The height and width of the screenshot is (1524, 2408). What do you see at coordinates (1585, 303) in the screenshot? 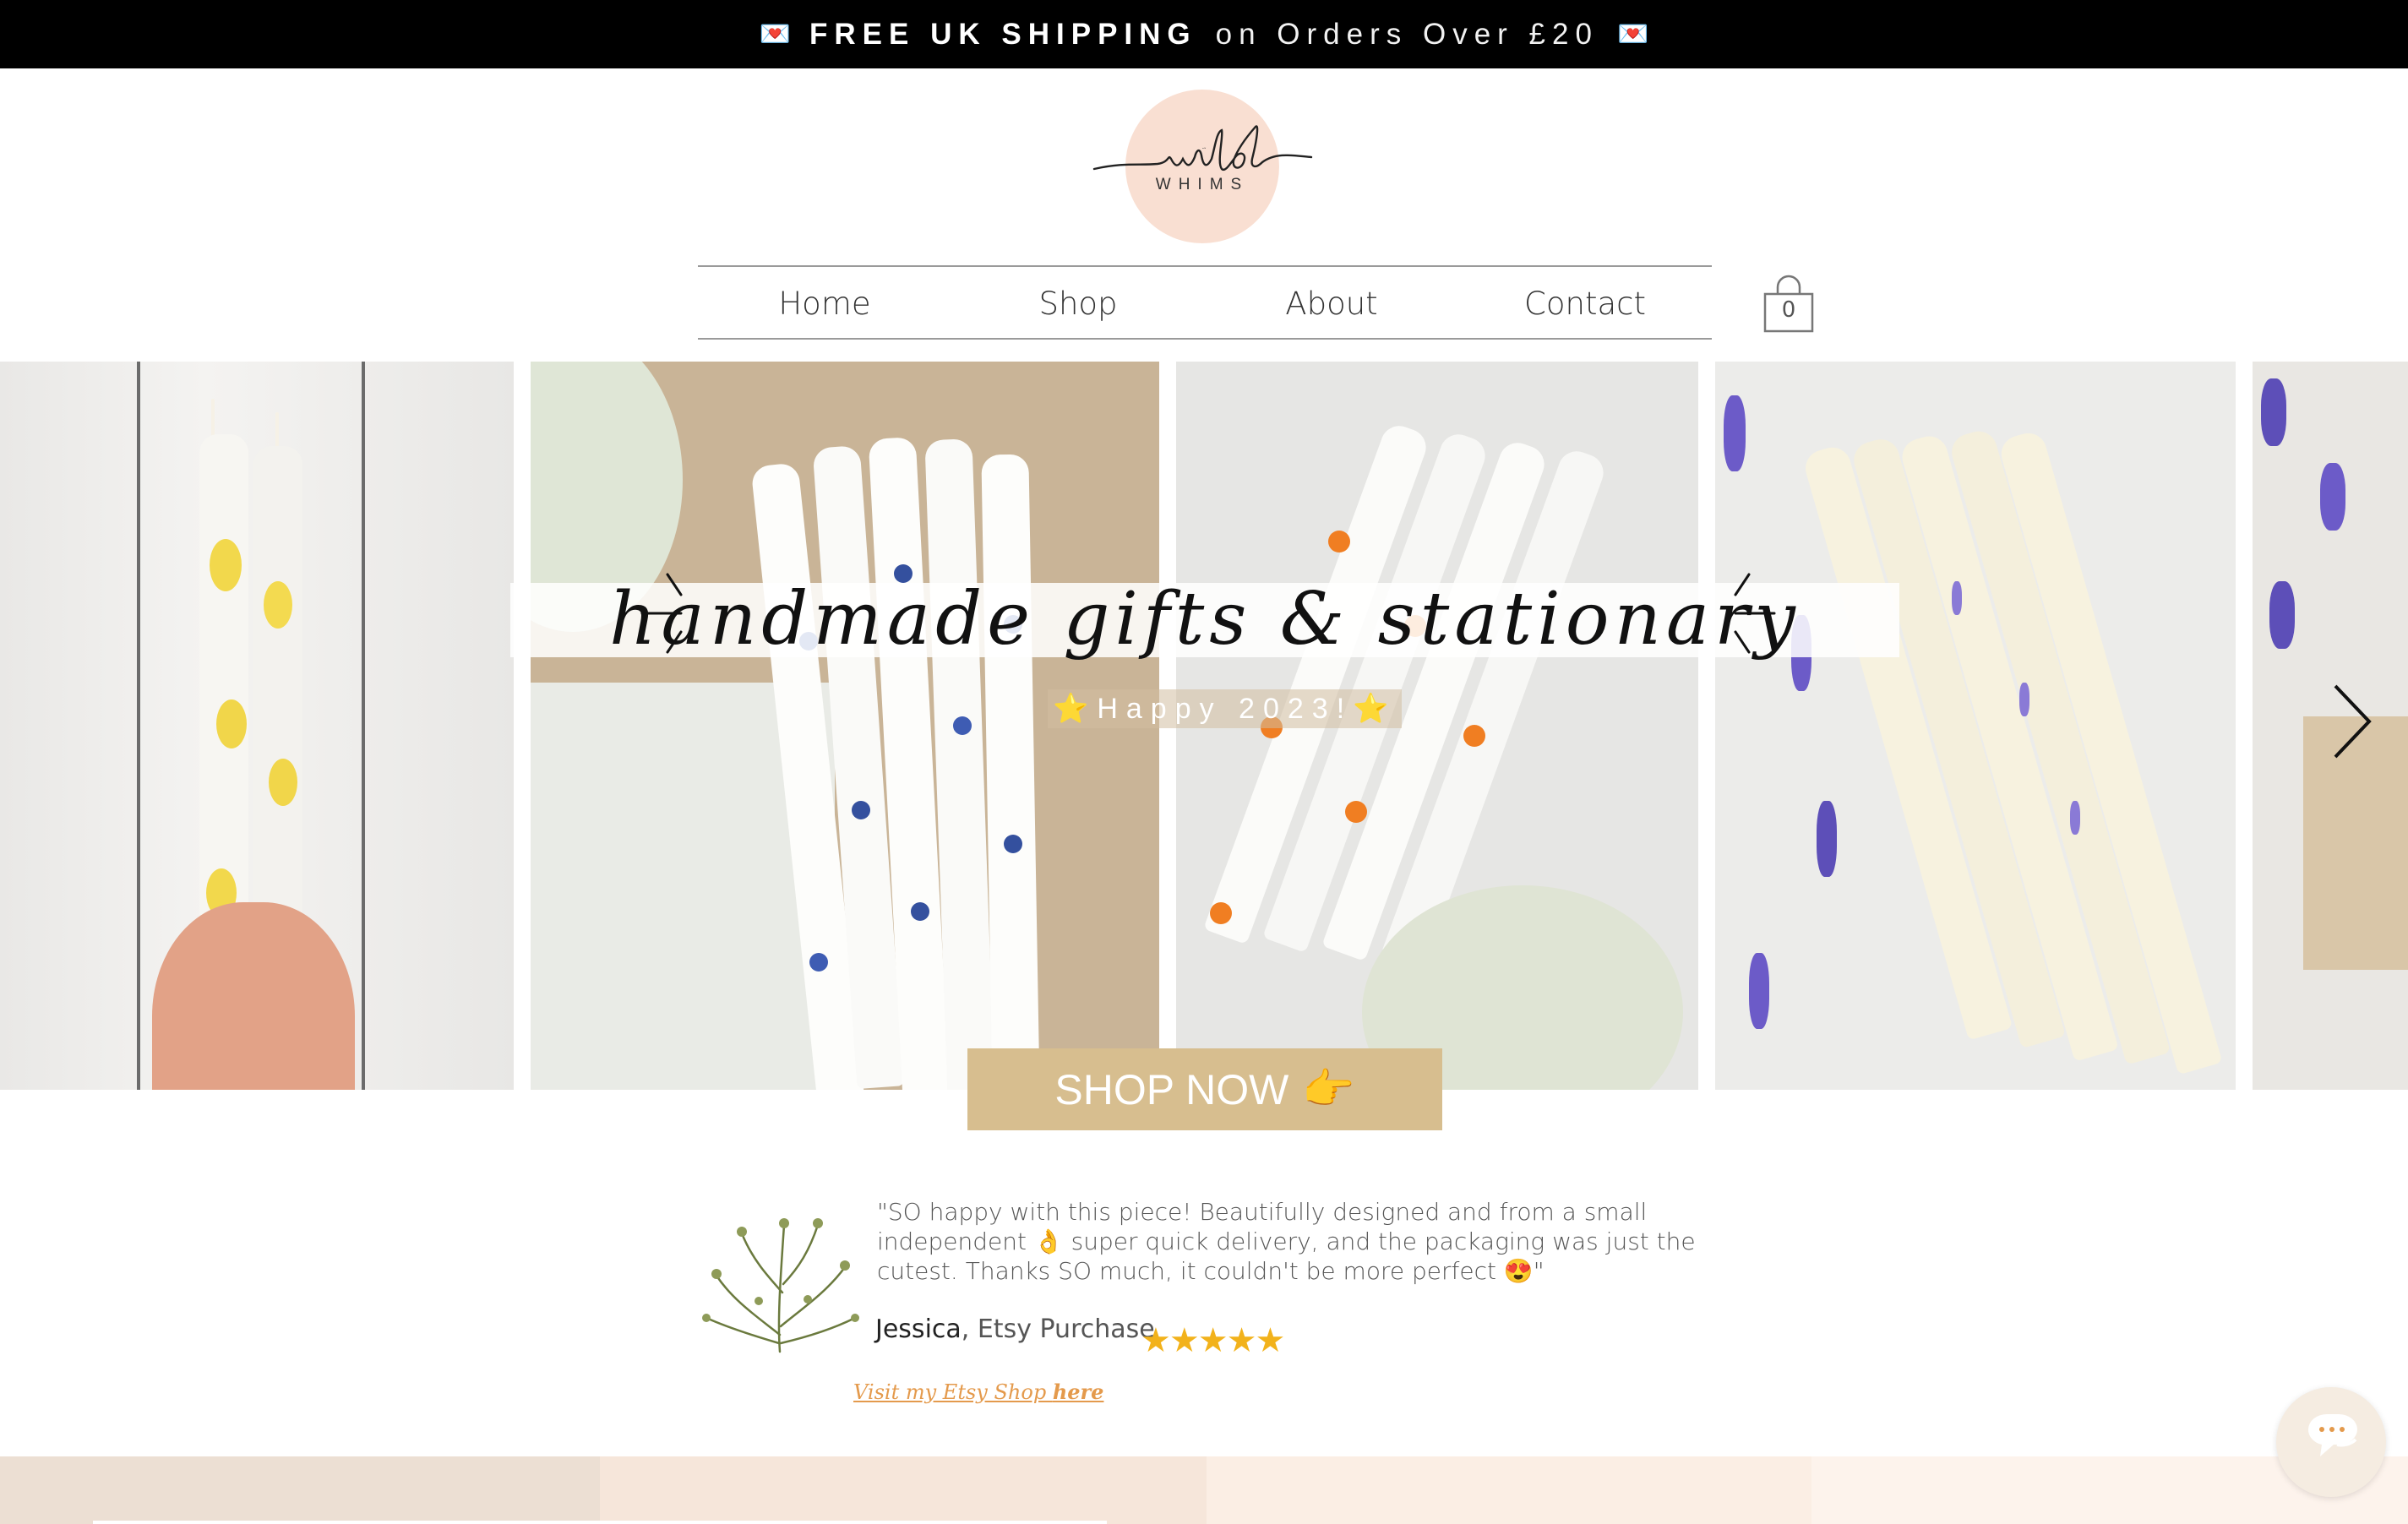
I see `nav-item-contact: Contact` at bounding box center [1585, 303].